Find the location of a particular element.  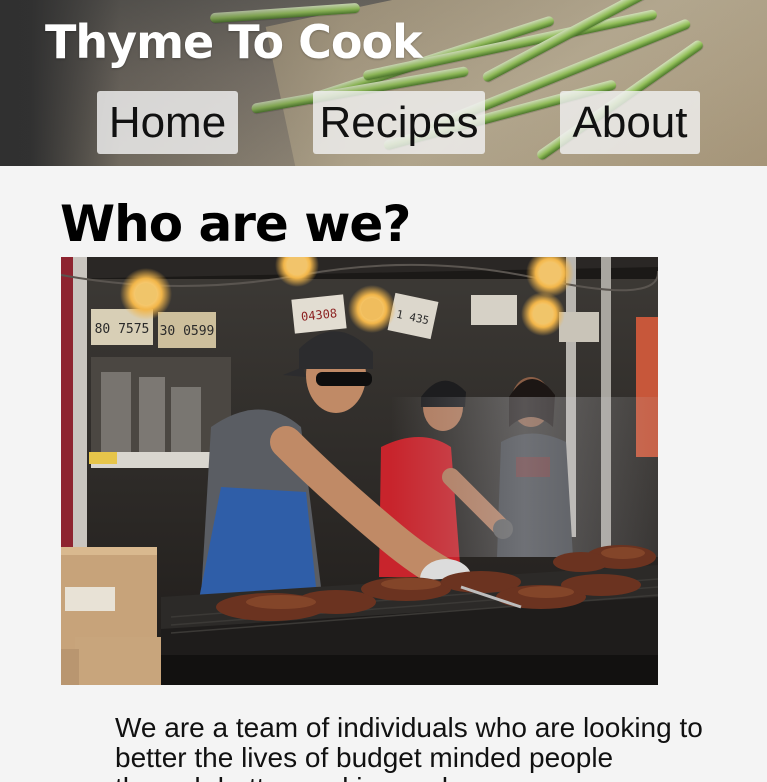

site-title: Thyme To Cook is located at coordinates (234, 42).